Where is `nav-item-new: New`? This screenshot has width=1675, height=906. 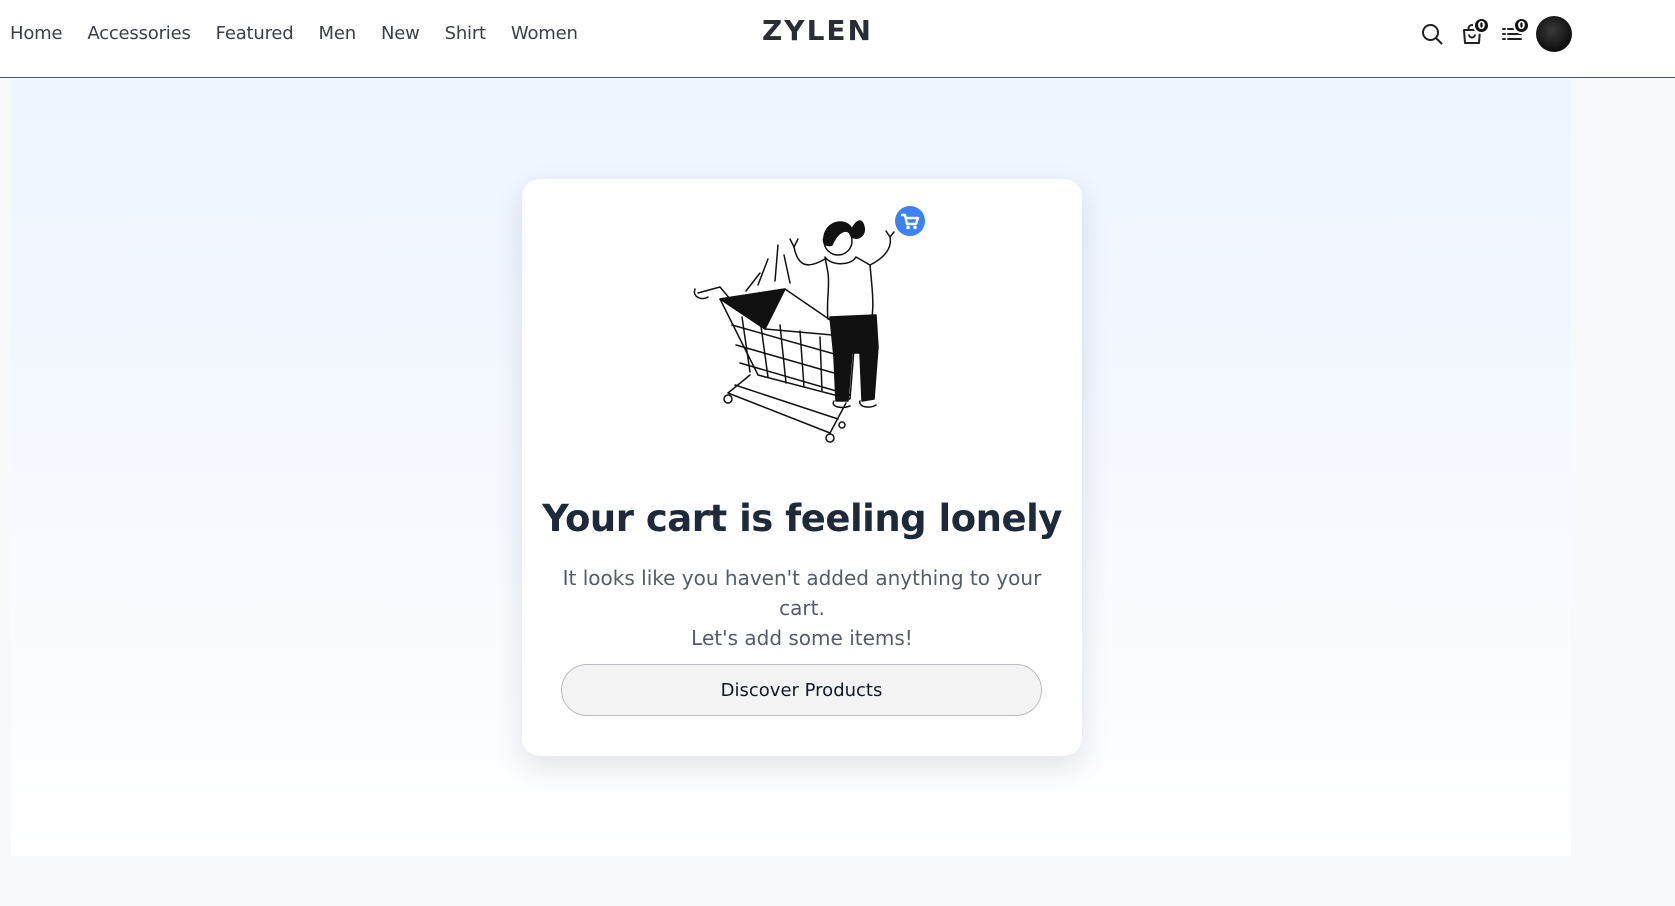
nav-item-new: New is located at coordinates (400, 33).